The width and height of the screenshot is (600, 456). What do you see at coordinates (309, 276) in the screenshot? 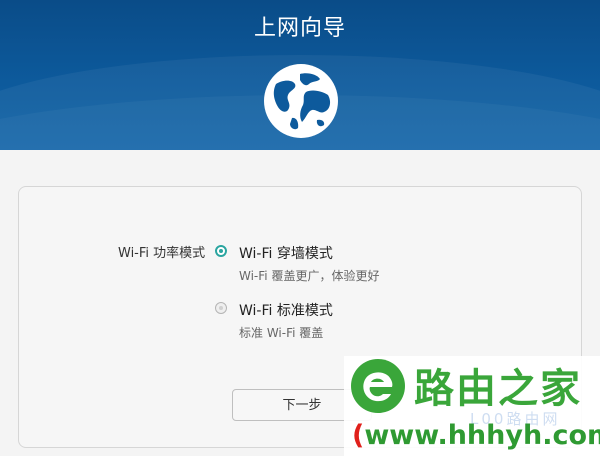
I see `wall-penetration-mode-description: Wi-Fi 覆盖更广，体验更好` at bounding box center [309, 276].